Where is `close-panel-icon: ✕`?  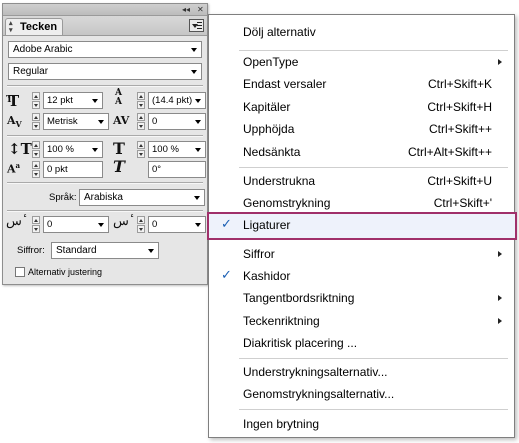
close-panel-icon: ✕ is located at coordinates (200, 9).